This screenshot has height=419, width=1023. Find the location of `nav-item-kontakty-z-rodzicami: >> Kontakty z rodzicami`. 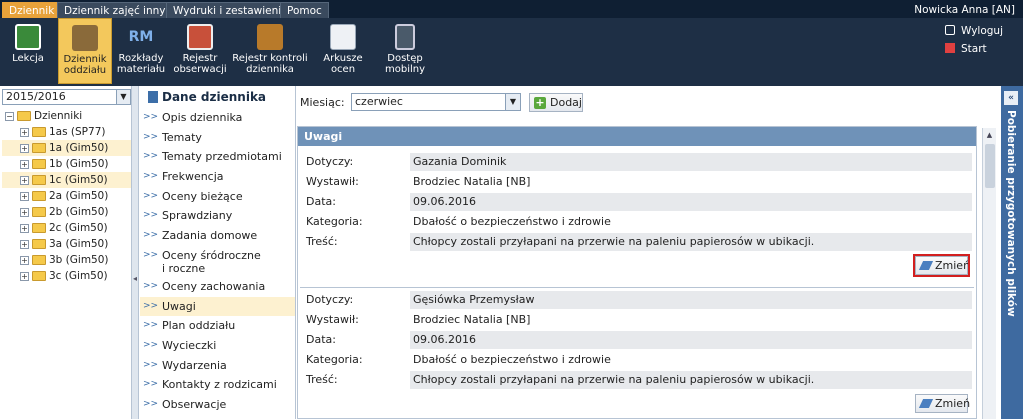

nav-item-kontakty-z-rodzicami: >> Kontakty z rodzicami is located at coordinates (217, 385).